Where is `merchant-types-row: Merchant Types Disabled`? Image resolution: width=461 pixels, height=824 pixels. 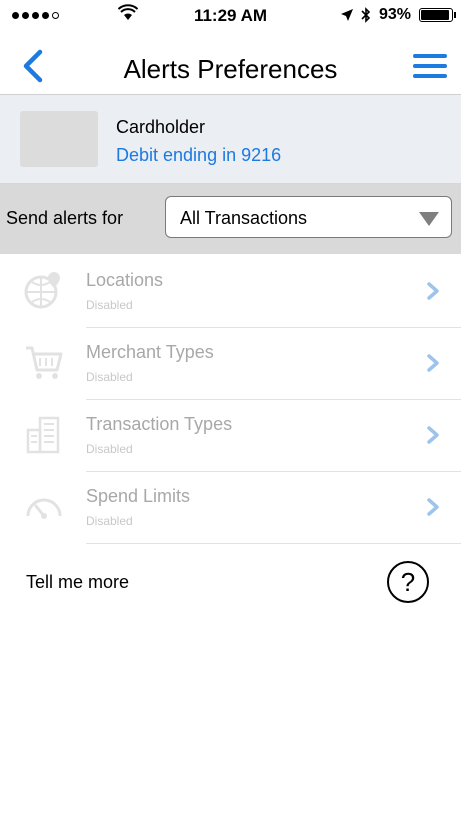
merchant-types-row: Merchant Types Disabled is located at coordinates (230, 364).